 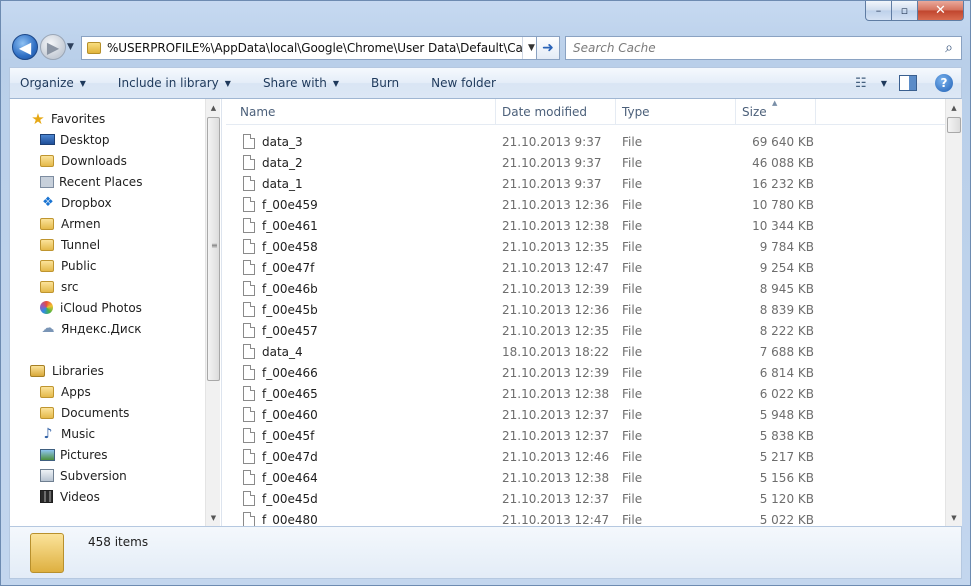 I want to click on file-row: f_00e460 21.10.2013 12:37 File 5 948 KB, so click(x=586, y=414).